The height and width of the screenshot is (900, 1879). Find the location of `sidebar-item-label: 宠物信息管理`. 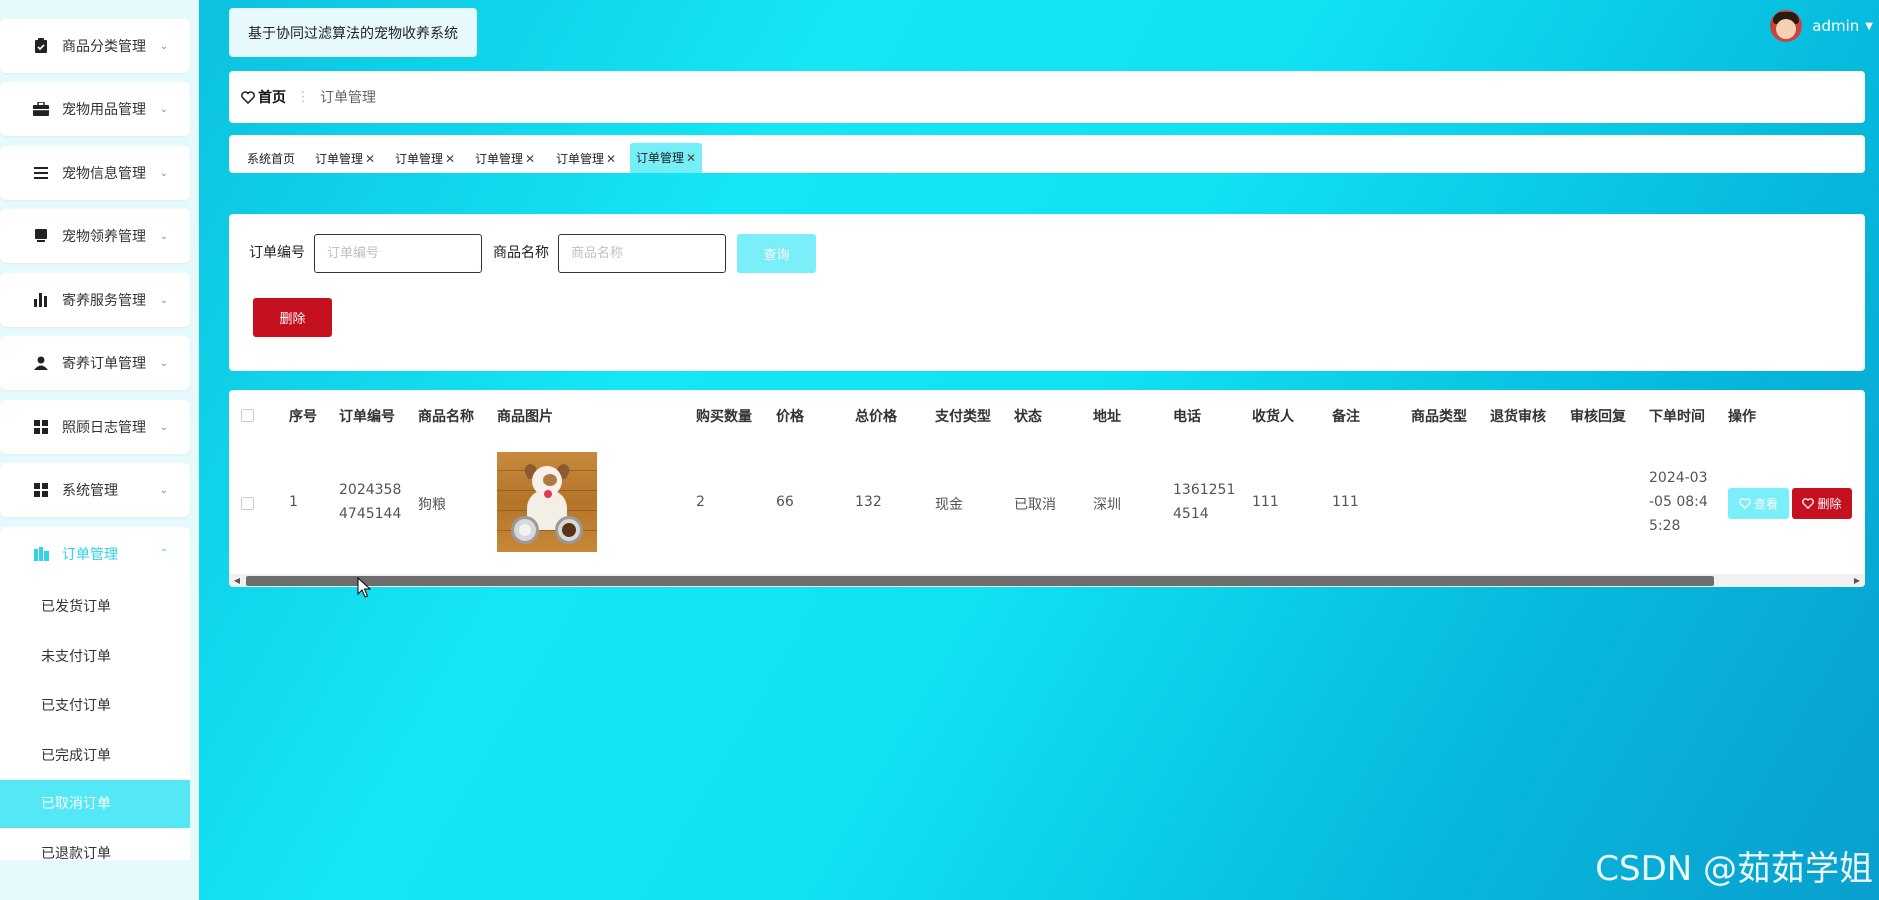

sidebar-item-label: 宠物信息管理 is located at coordinates (104, 174).